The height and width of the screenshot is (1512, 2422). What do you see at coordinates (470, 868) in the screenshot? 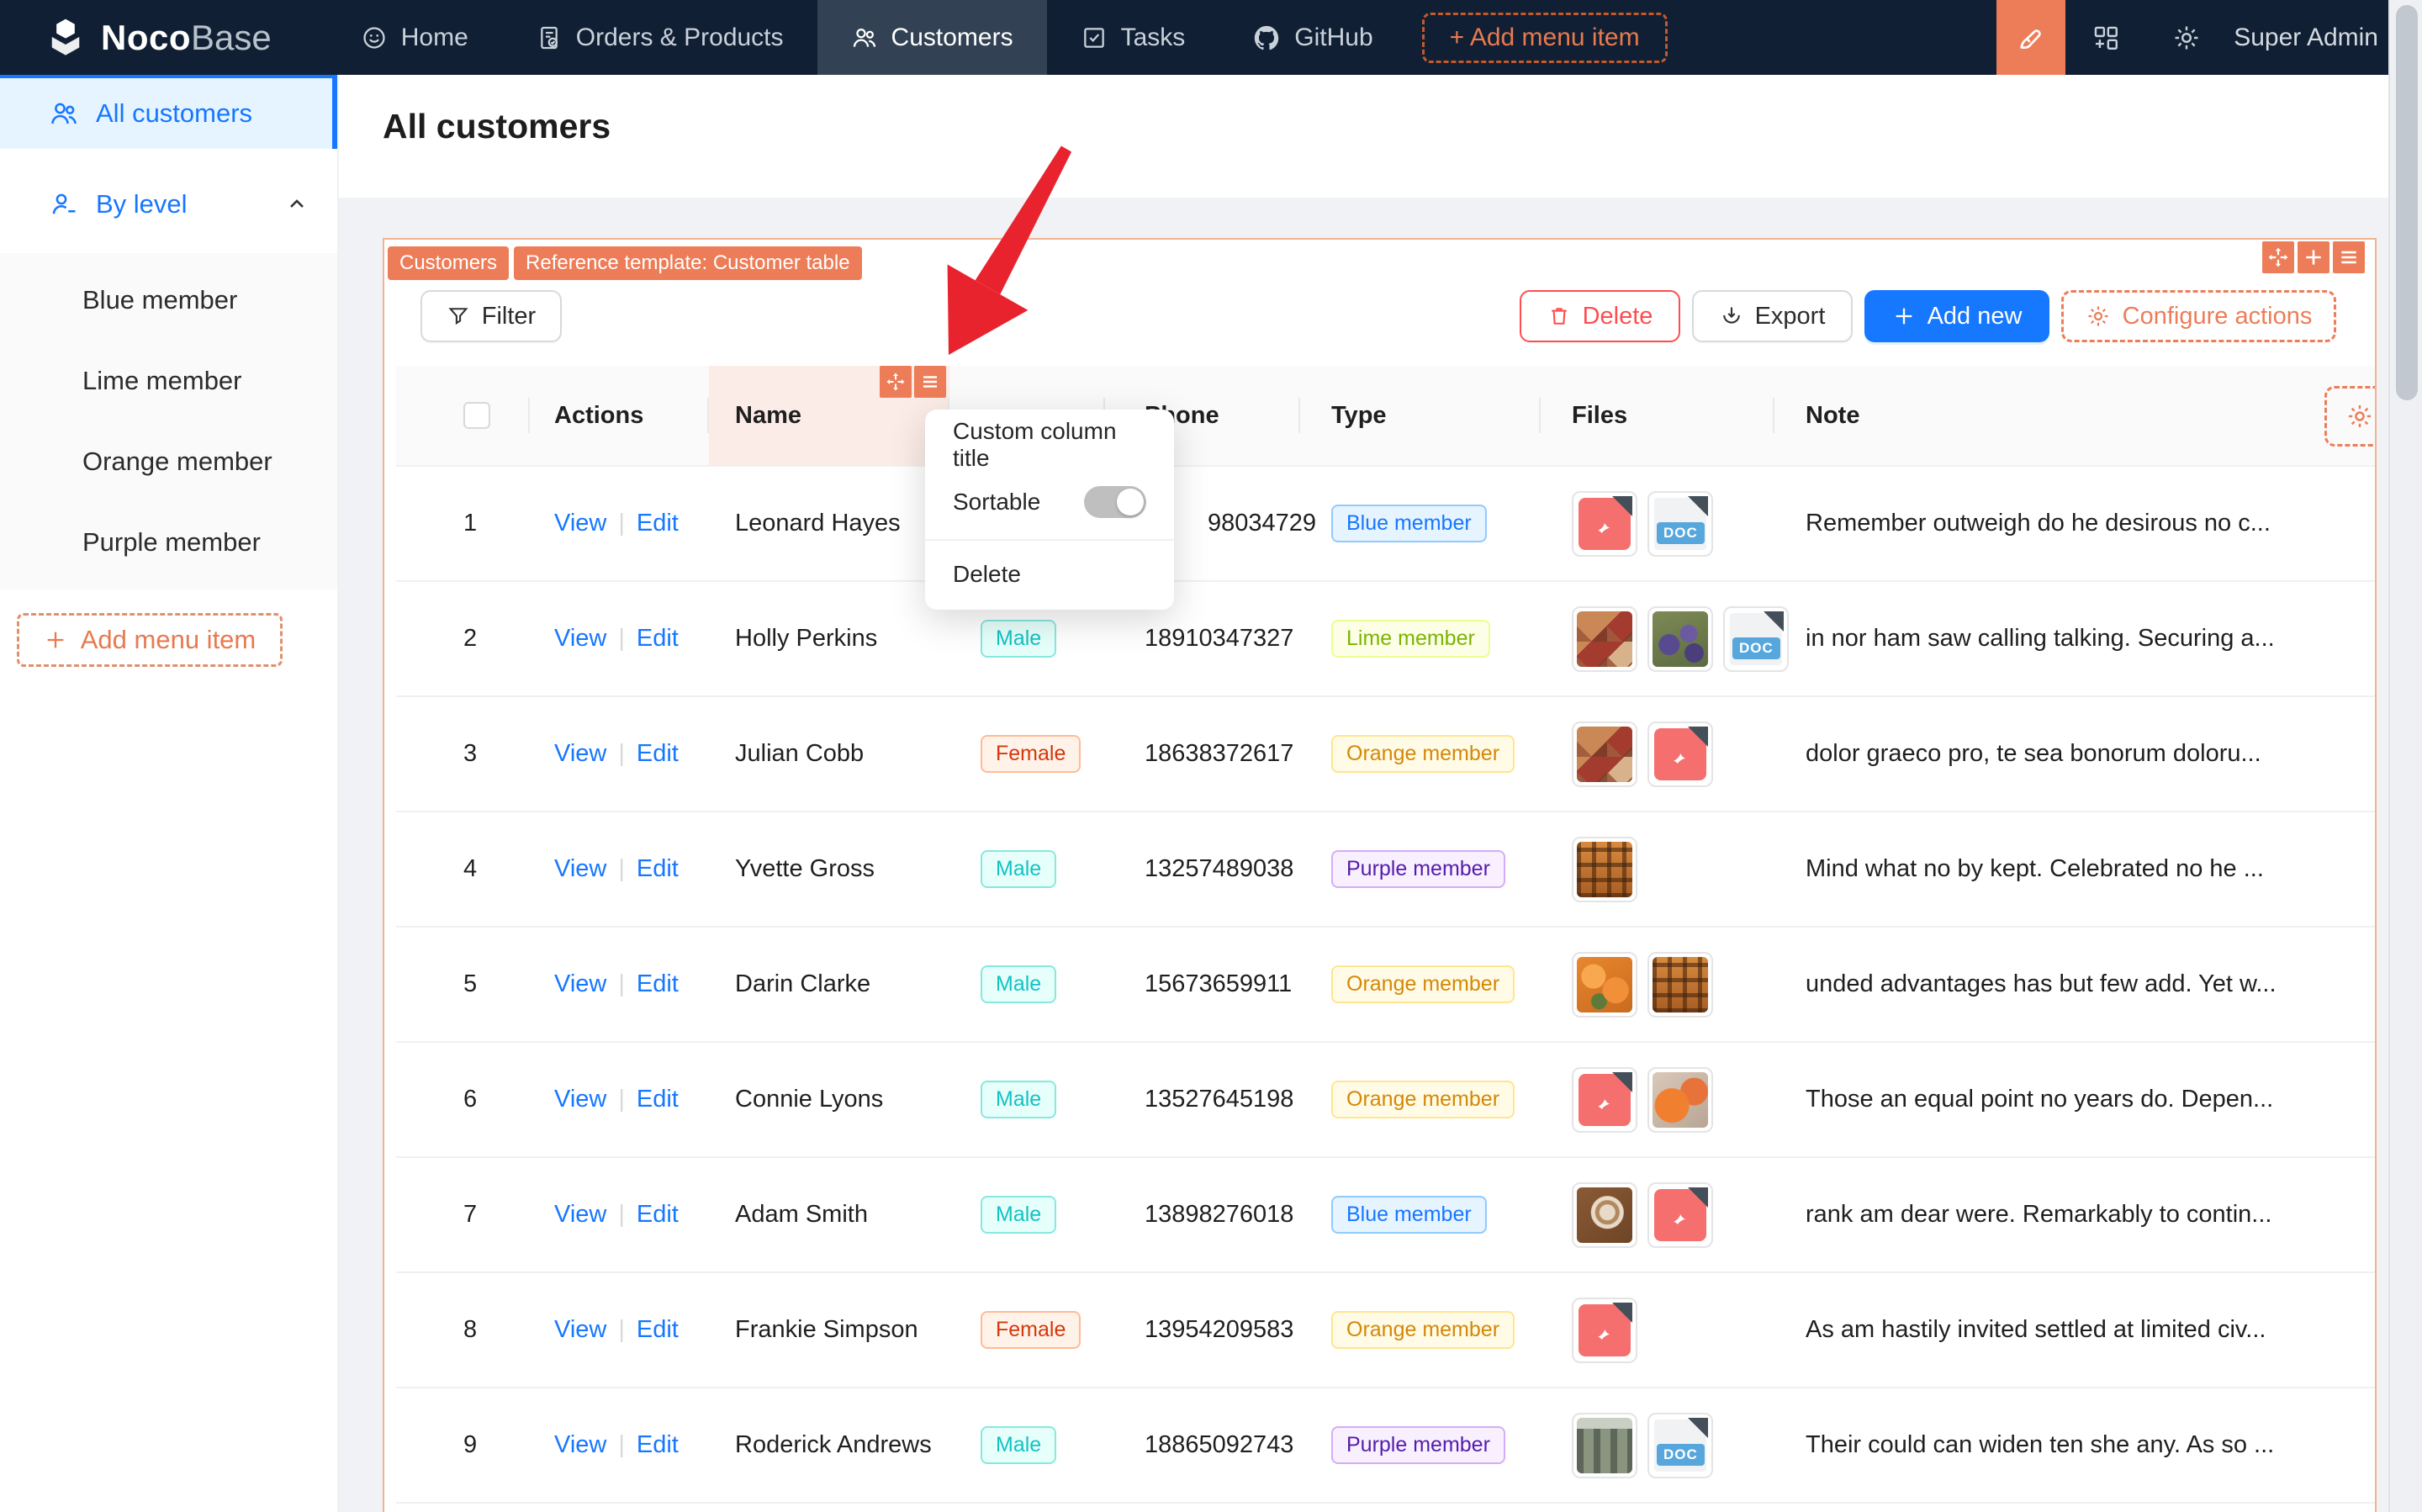
I see `row-index: 4` at bounding box center [470, 868].